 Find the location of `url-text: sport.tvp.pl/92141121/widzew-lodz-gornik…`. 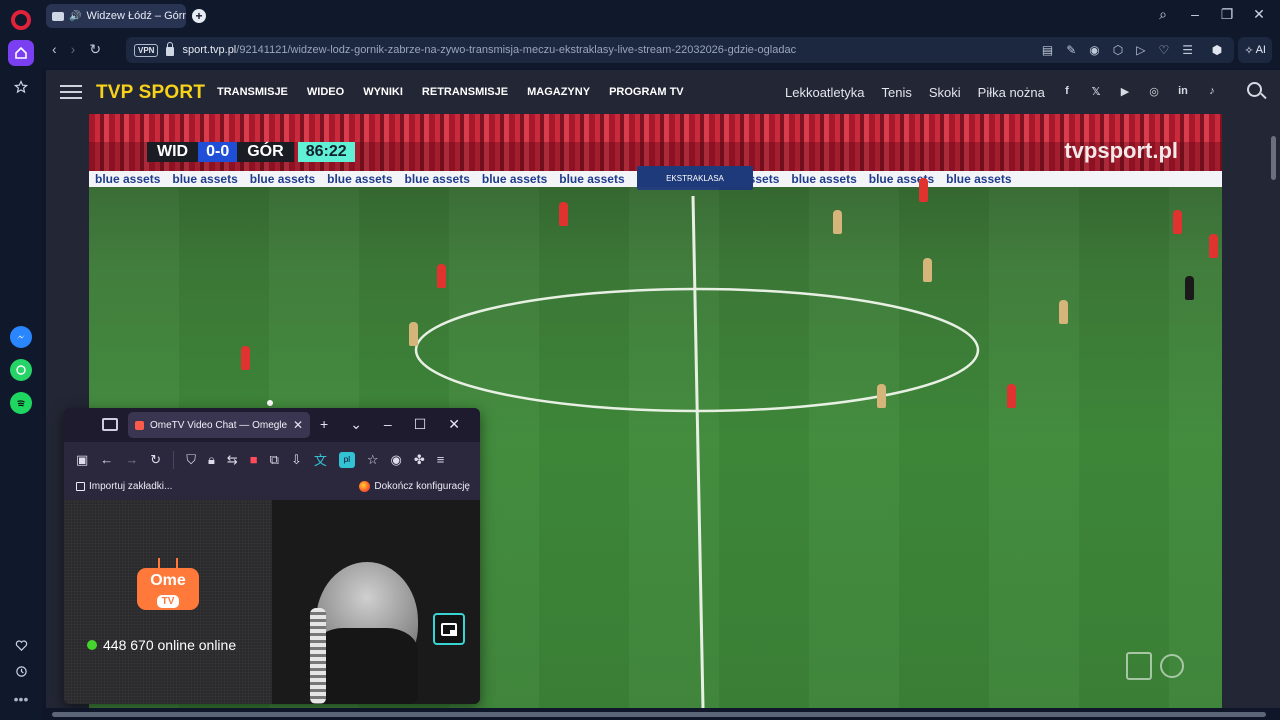

url-text: sport.tvp.pl/92141121/widzew-lodz-gornik… is located at coordinates (489, 50).